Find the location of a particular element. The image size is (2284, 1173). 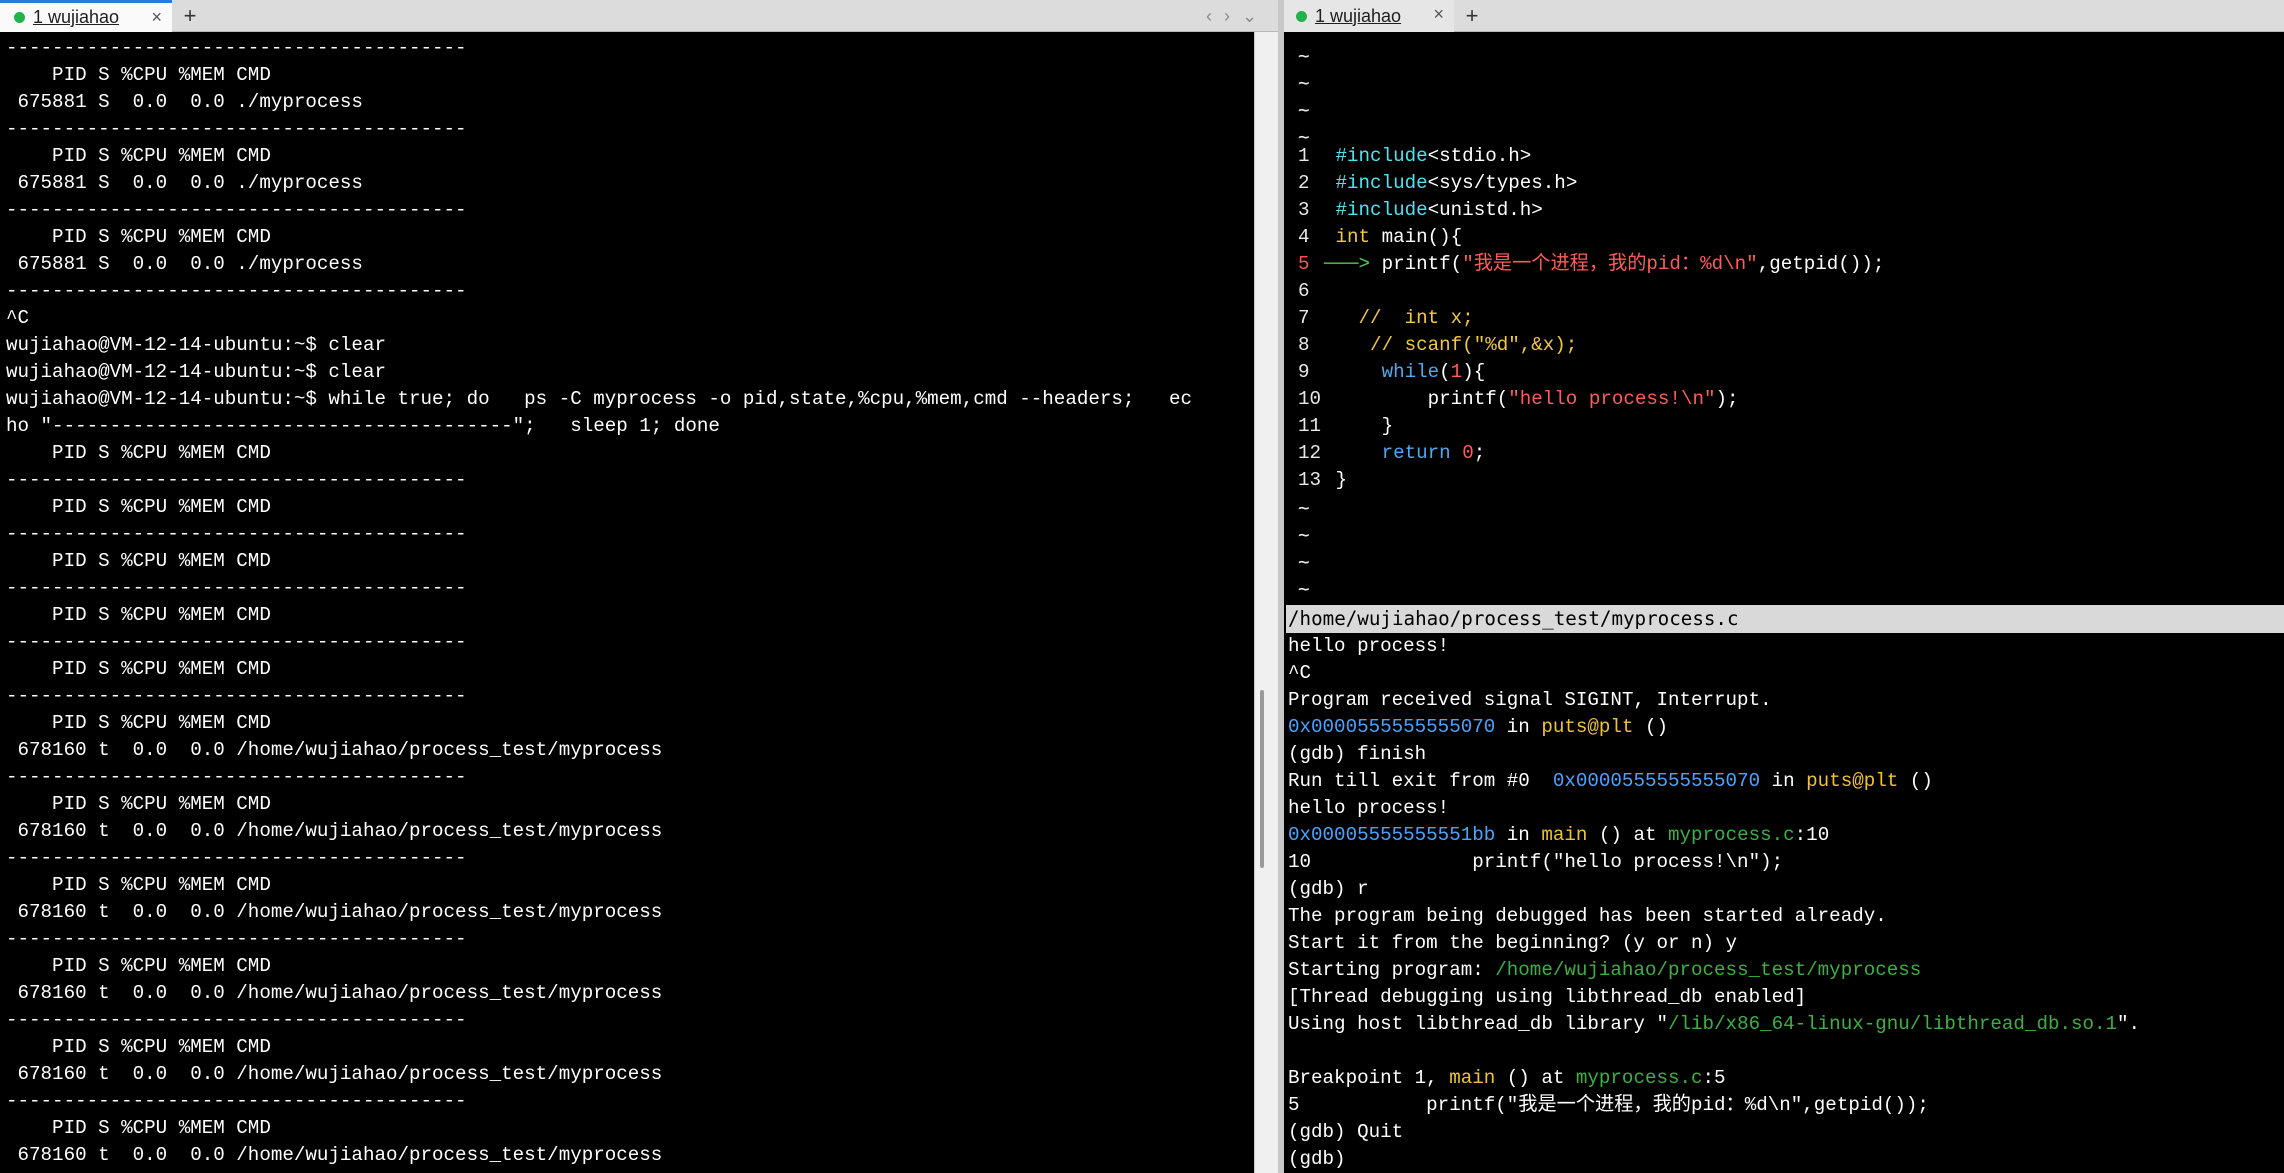

line-number: 12 is located at coordinates (1310, 453).